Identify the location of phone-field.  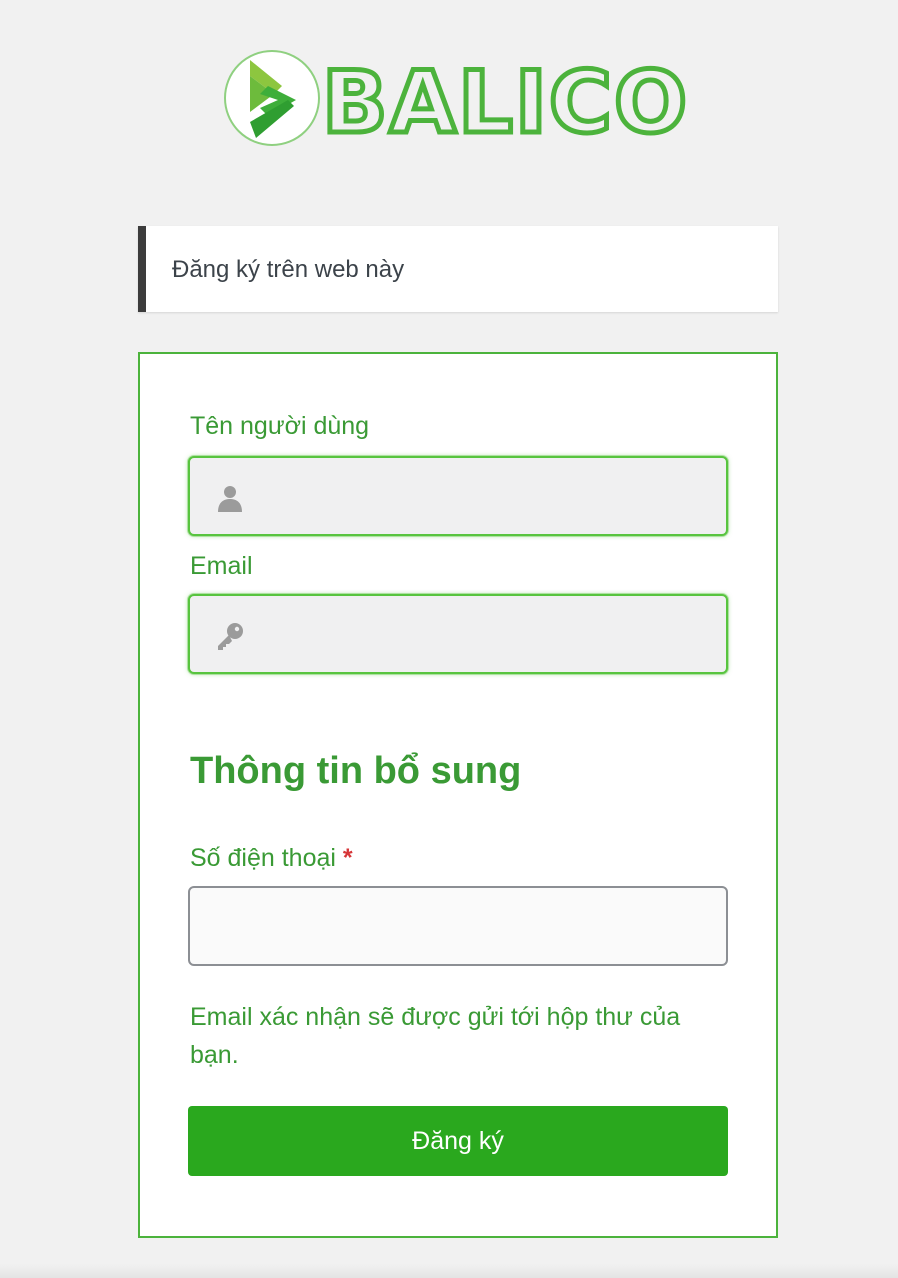
(458, 926).